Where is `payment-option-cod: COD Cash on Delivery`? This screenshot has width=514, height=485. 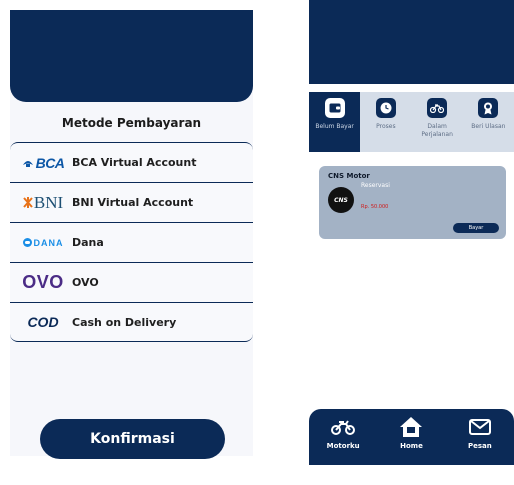
payment-option-cod: COD Cash on Delivery is located at coordinates (131, 322).